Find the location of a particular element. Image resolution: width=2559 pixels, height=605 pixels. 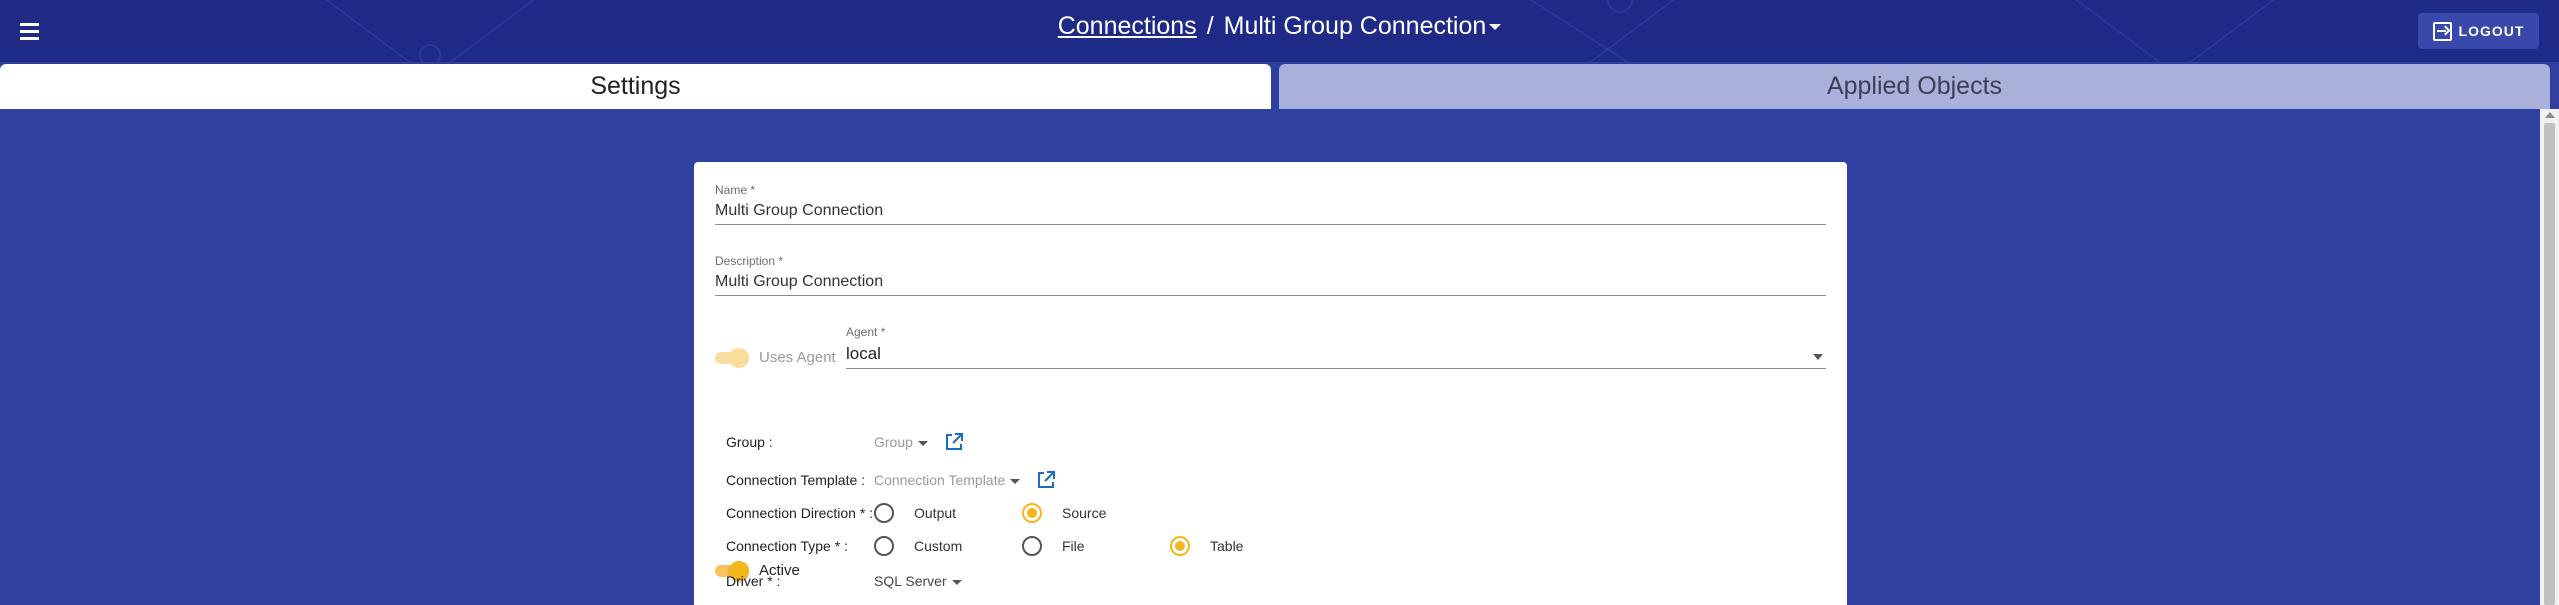

connection-direction-row: Connection Direction * : Output Source is located at coordinates (916, 513).